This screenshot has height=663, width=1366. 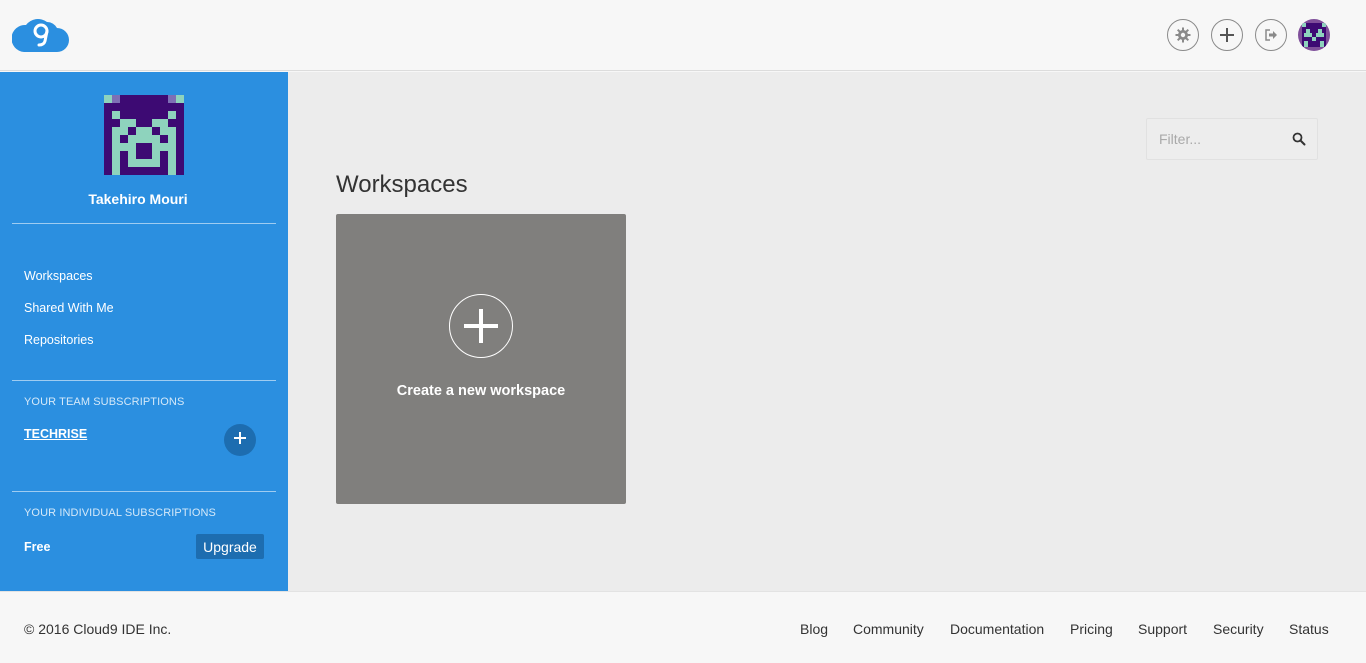 What do you see at coordinates (481, 359) in the screenshot?
I see `create-workspace-card: Create a new workspace` at bounding box center [481, 359].